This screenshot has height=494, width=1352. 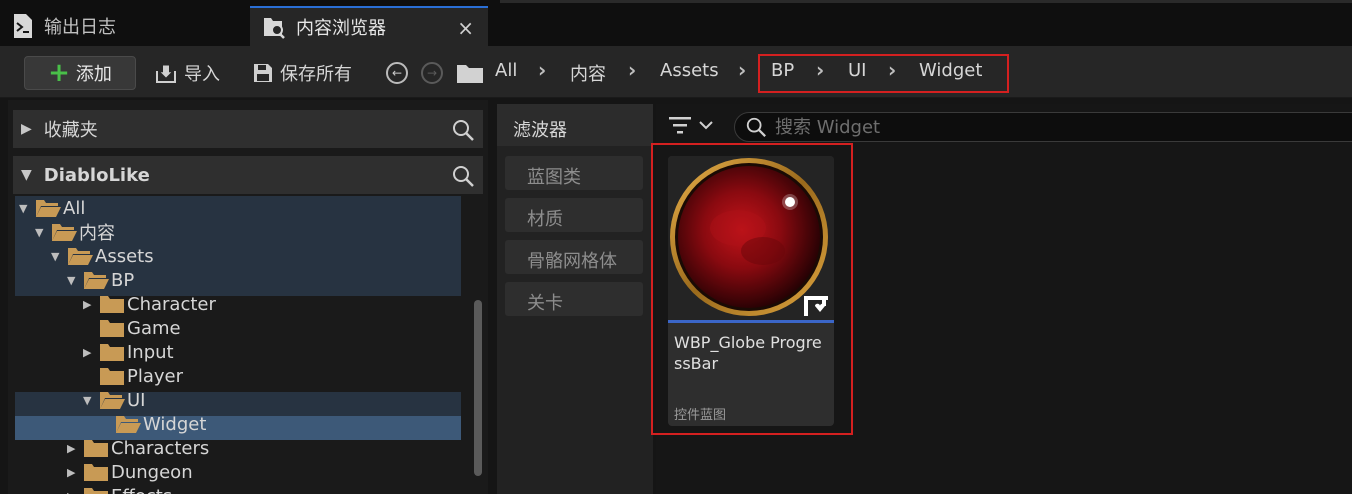 I want to click on tree-item-folder: ▶ Character, so click(x=149, y=304).